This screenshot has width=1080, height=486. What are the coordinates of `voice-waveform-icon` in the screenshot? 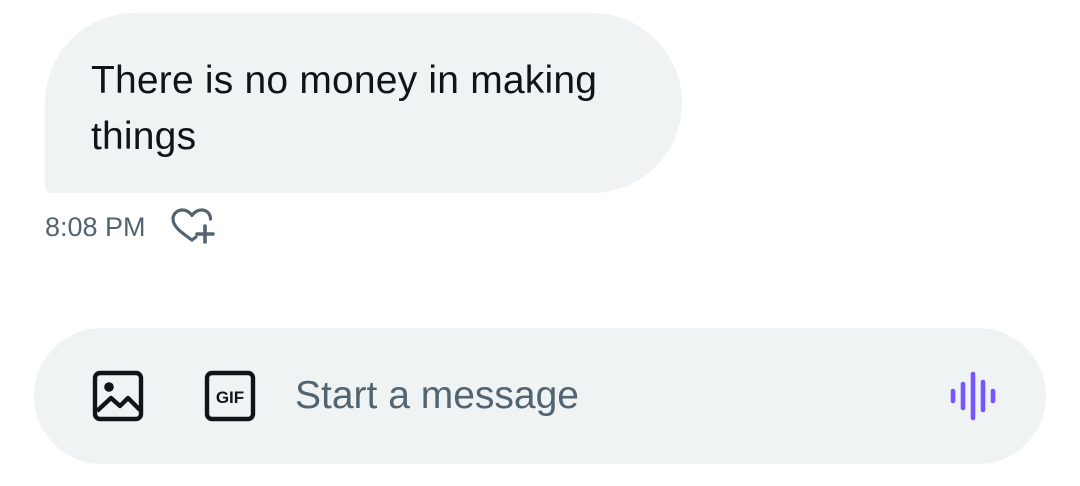 It's located at (974, 396).